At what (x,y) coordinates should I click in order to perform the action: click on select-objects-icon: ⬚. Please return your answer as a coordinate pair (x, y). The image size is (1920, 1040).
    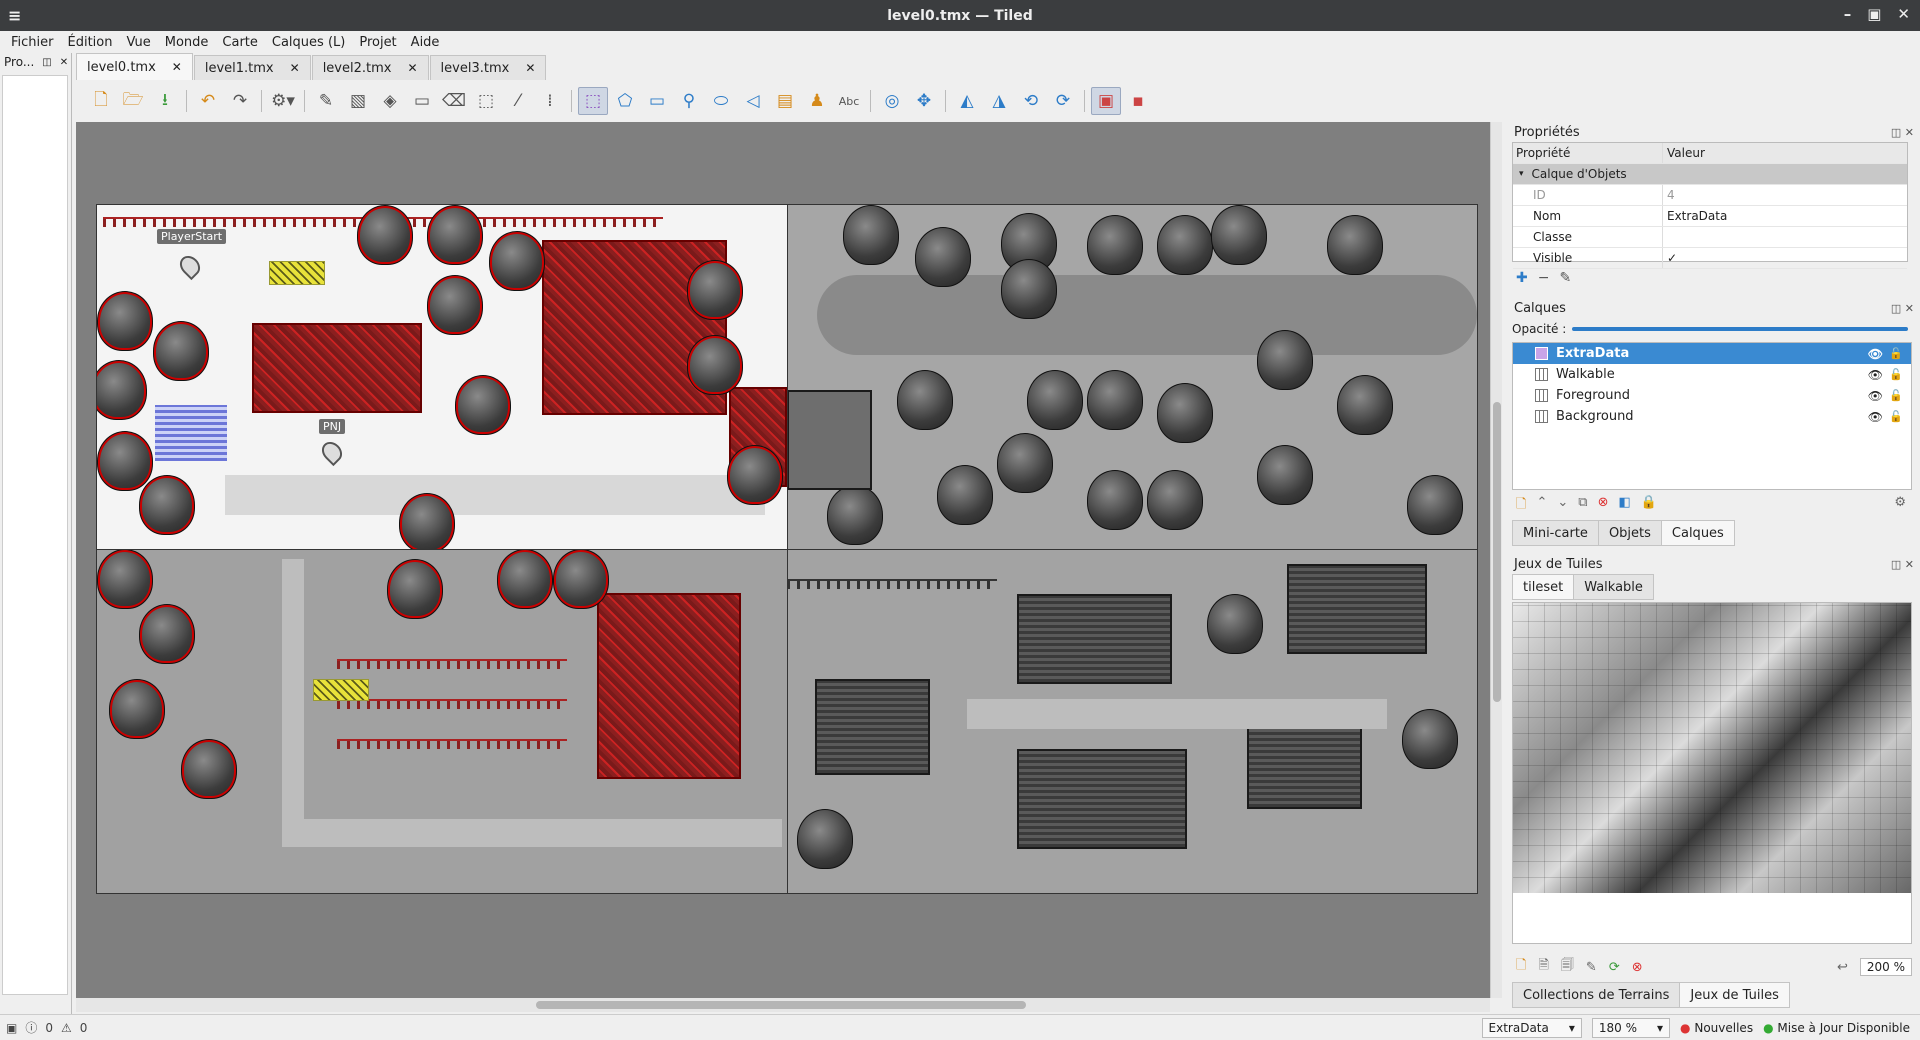
    Looking at the image, I should click on (593, 101).